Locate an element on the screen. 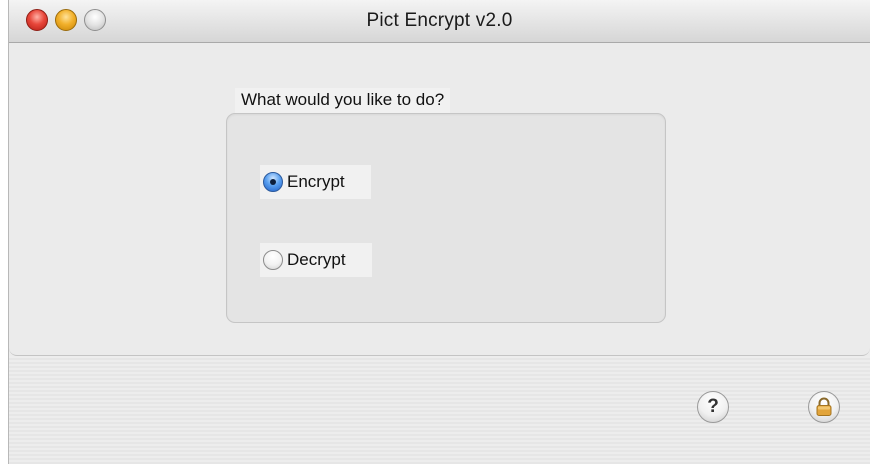  padlock-icon is located at coordinates (824, 406).